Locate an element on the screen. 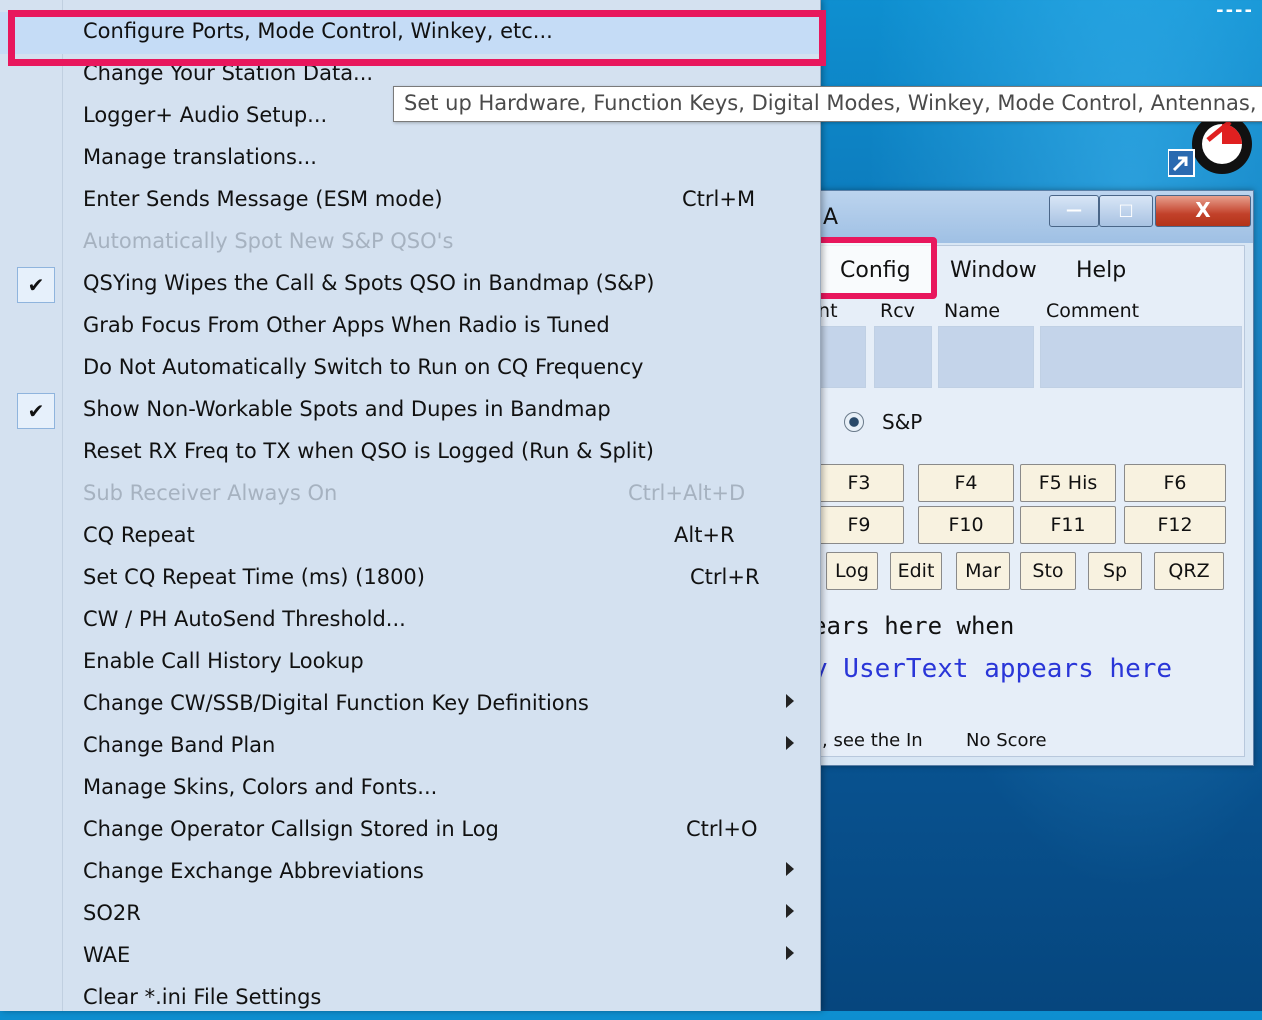 This screenshot has width=1262, height=1020. sp-radio is located at coordinates (854, 422).